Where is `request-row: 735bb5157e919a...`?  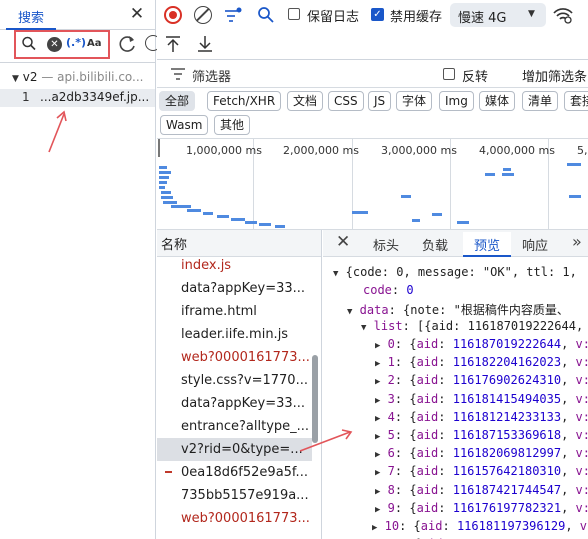 request-row: 735bb5157e919a... is located at coordinates (234, 495).